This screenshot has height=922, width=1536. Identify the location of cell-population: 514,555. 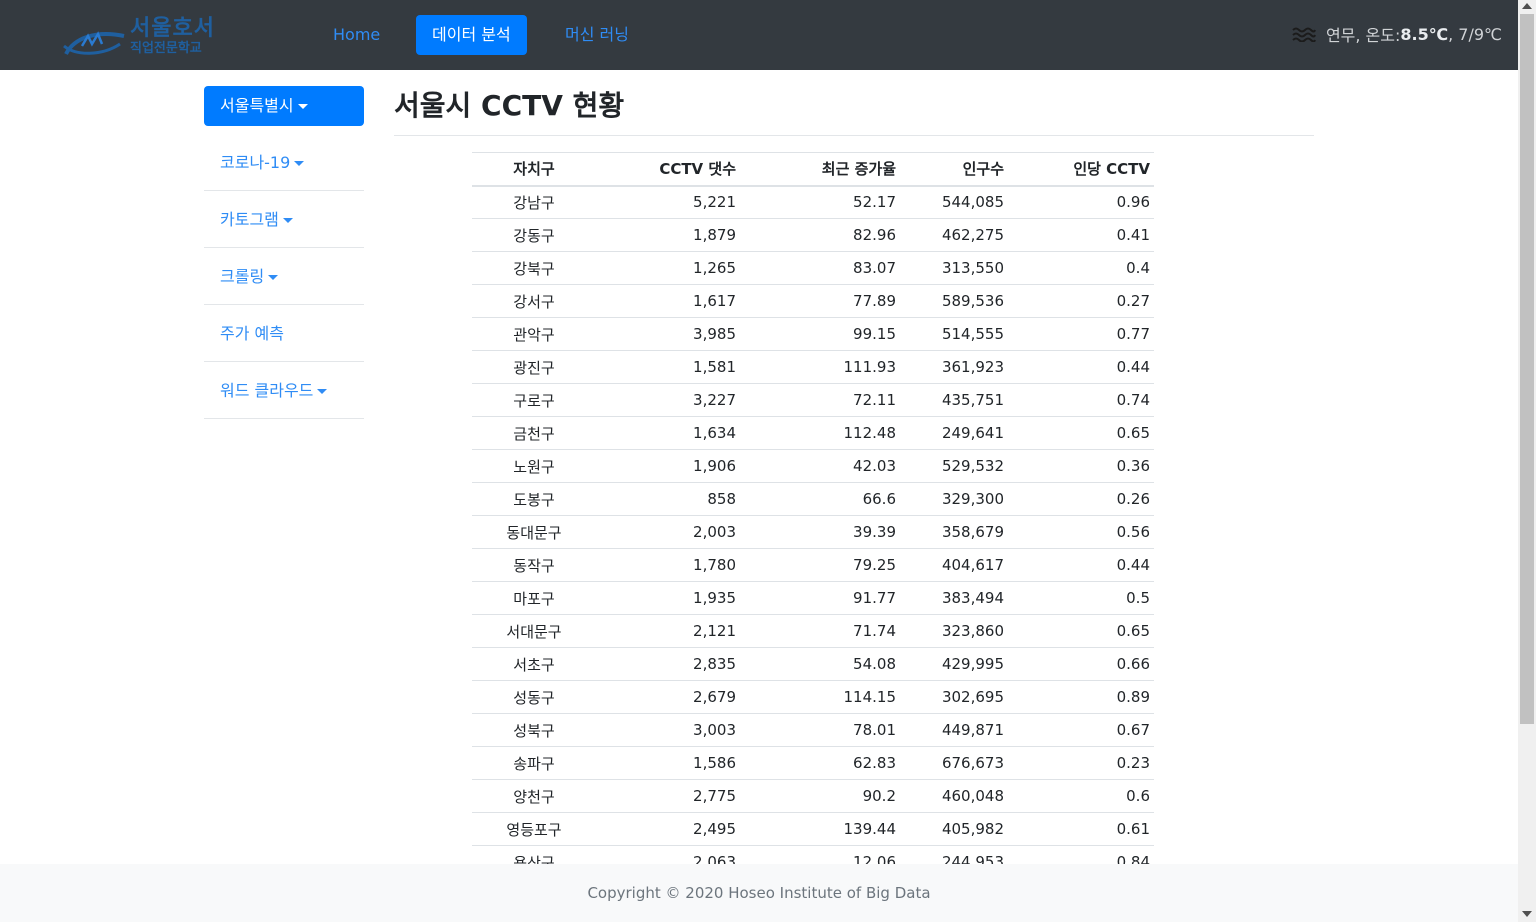
(954, 334).